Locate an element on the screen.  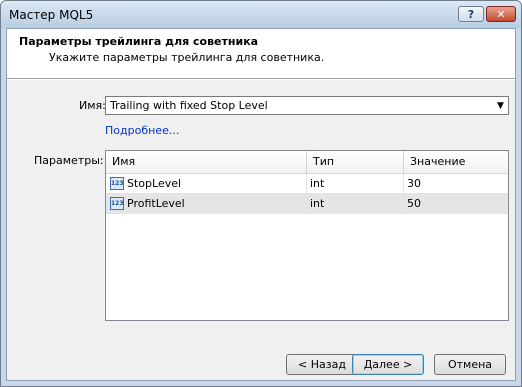
table-row: 123 ProfitLevel int 50 is located at coordinates (307, 204).